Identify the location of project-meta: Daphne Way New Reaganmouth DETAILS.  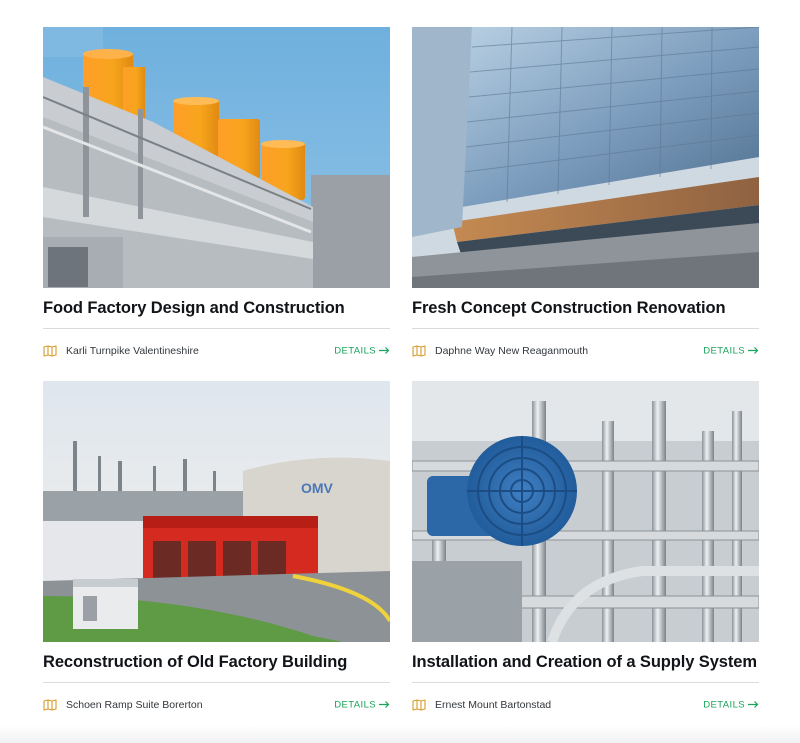
(585, 350).